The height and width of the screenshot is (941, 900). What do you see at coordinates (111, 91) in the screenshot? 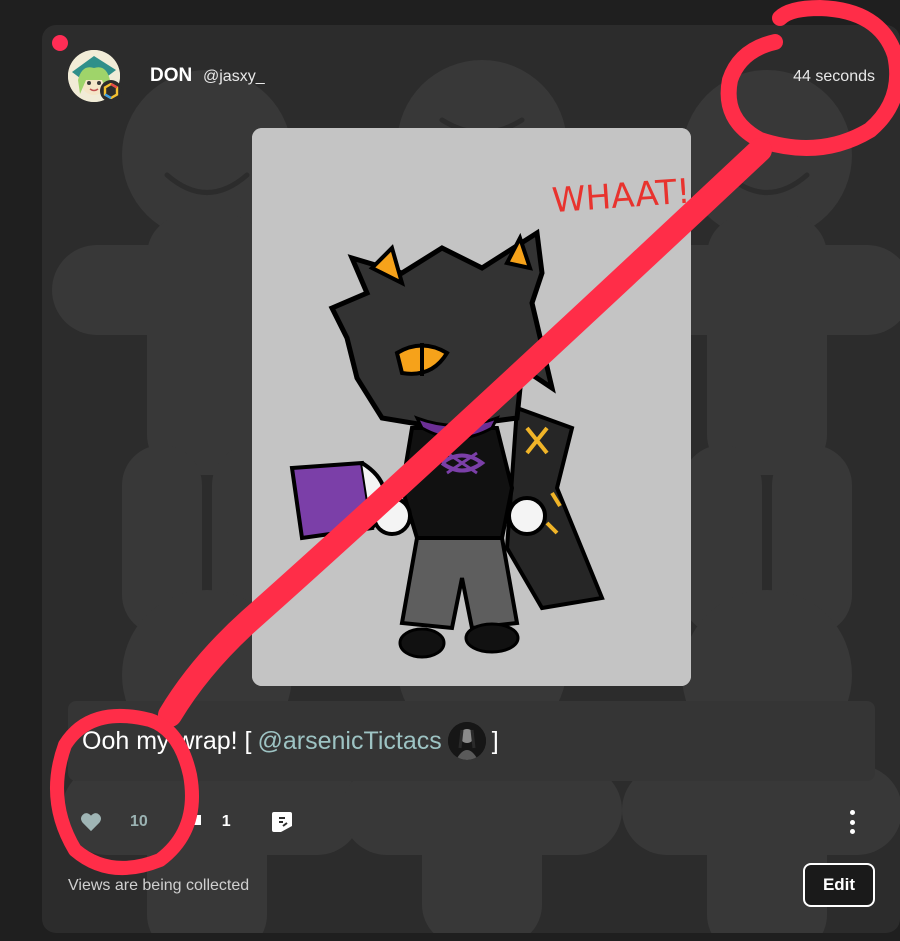
I see `pin-badge-icon` at bounding box center [111, 91].